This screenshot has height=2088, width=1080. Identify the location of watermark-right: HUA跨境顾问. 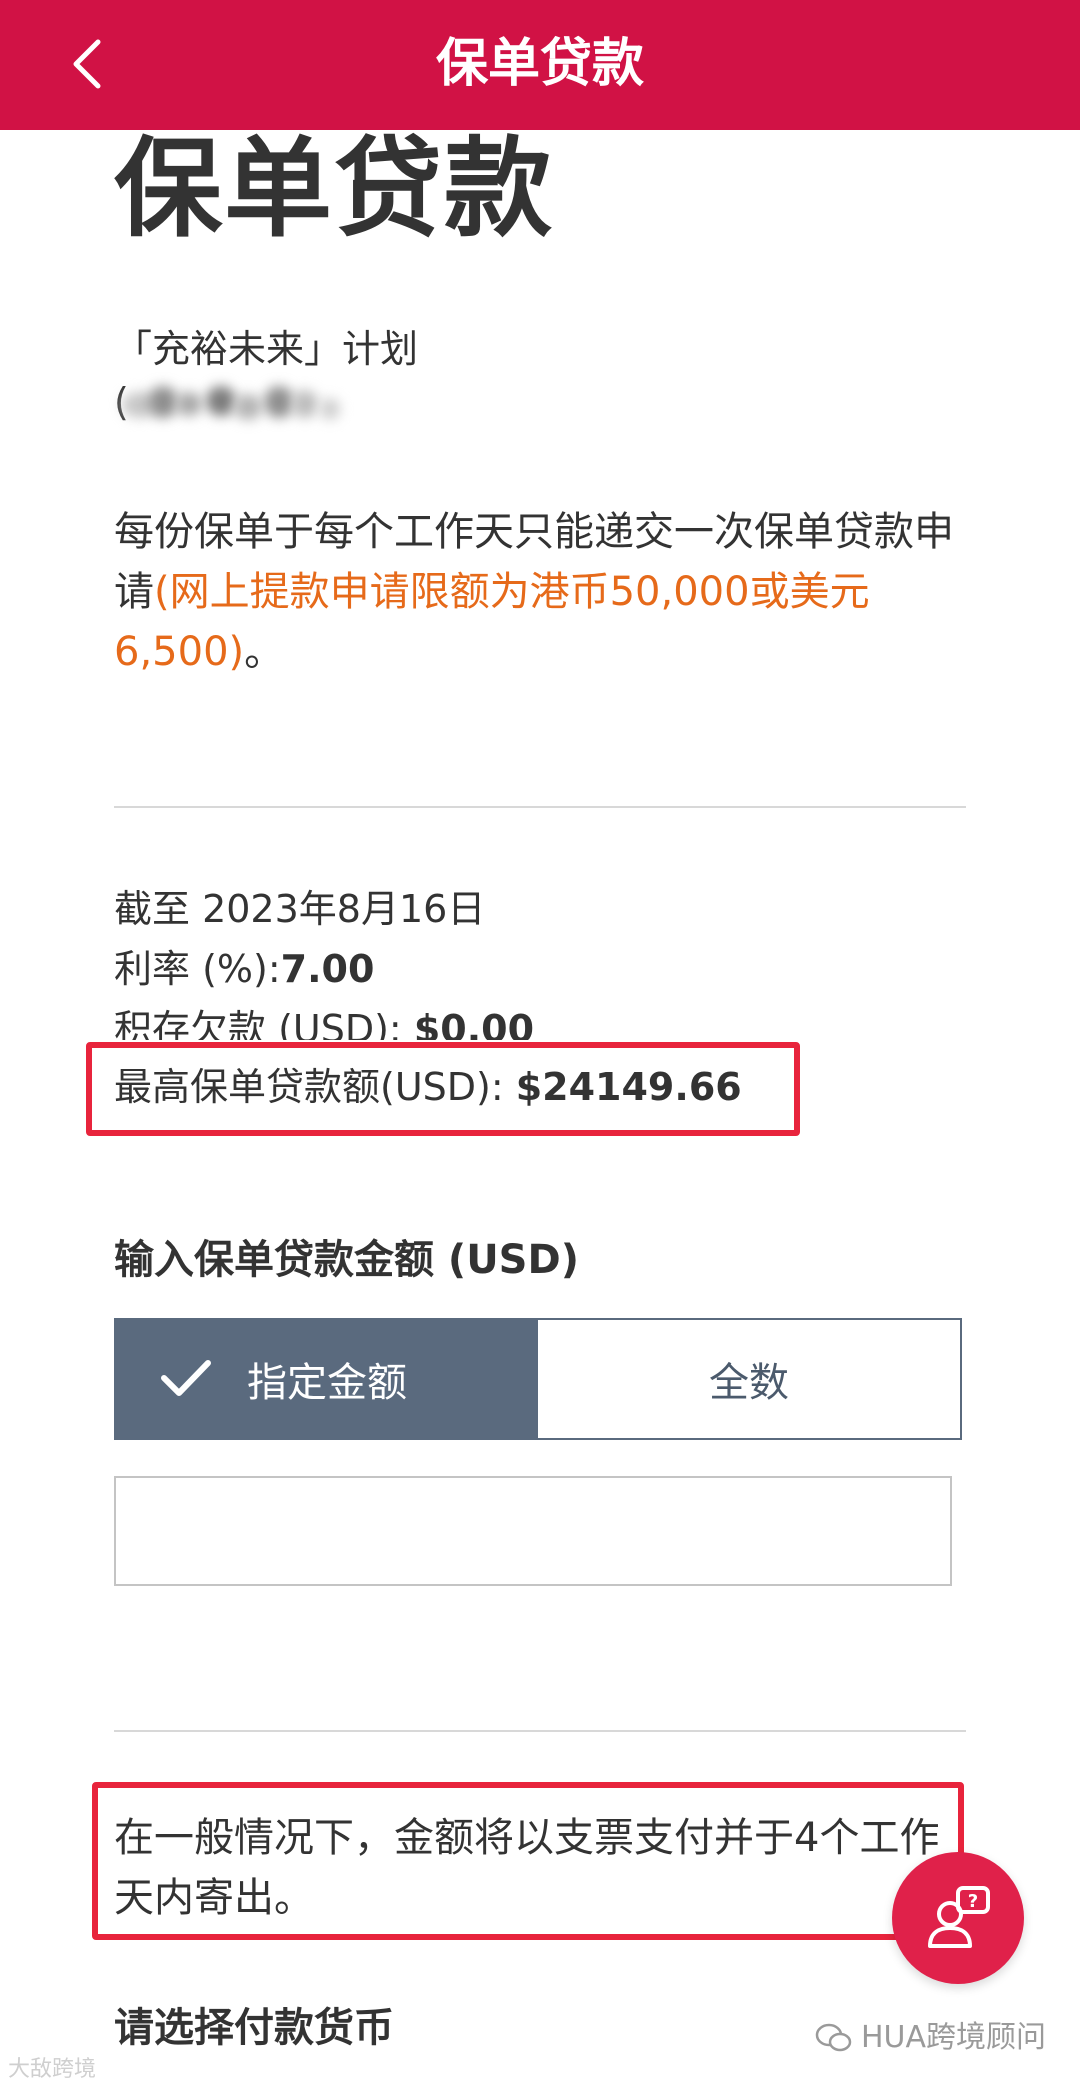
(930, 2038).